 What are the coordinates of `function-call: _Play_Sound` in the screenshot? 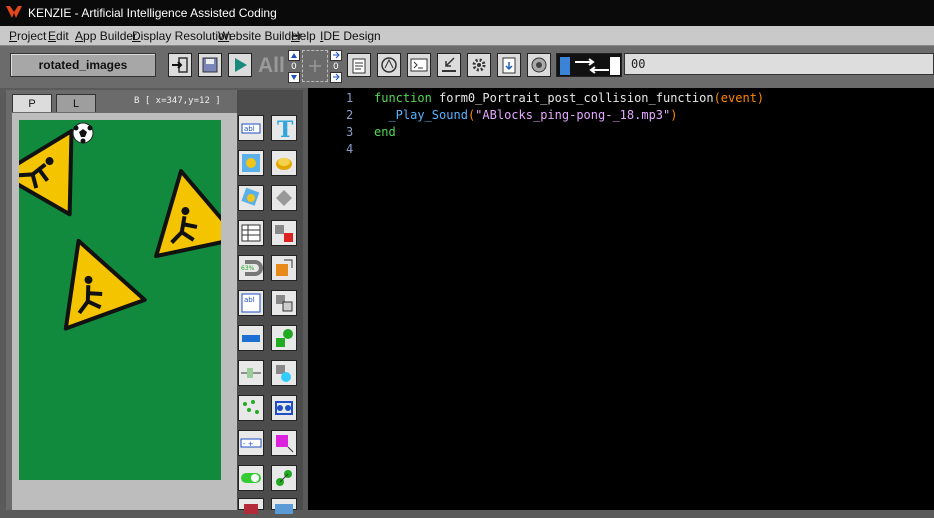 It's located at (428, 115).